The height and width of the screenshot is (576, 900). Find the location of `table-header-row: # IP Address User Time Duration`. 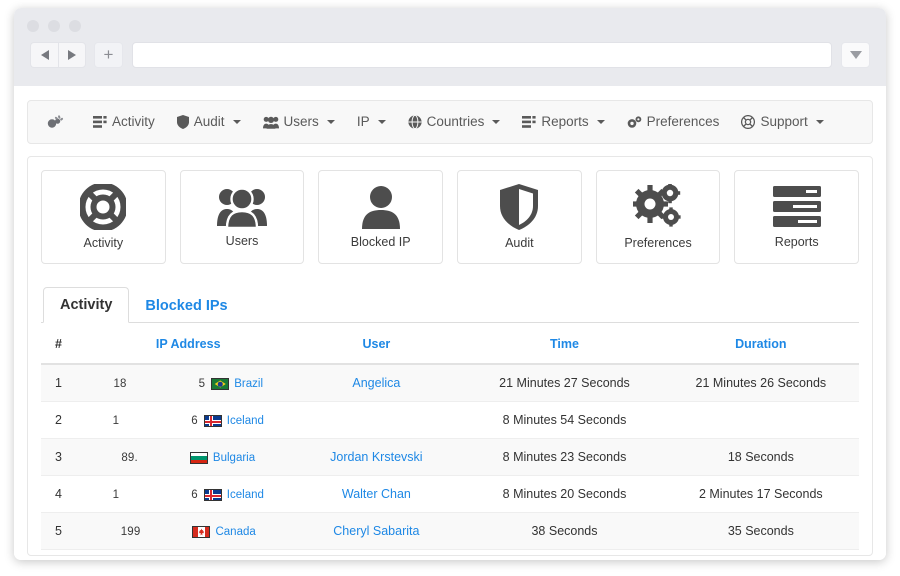

table-header-row: # IP Address User Time Duration is located at coordinates (450, 344).